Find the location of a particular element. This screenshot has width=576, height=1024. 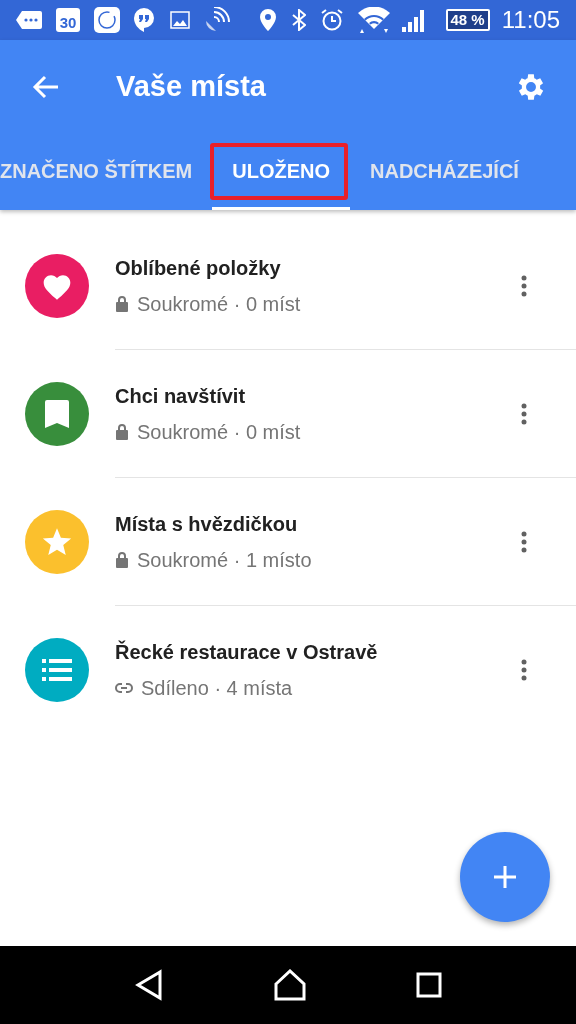

image-icon is located at coordinates (180, 20).